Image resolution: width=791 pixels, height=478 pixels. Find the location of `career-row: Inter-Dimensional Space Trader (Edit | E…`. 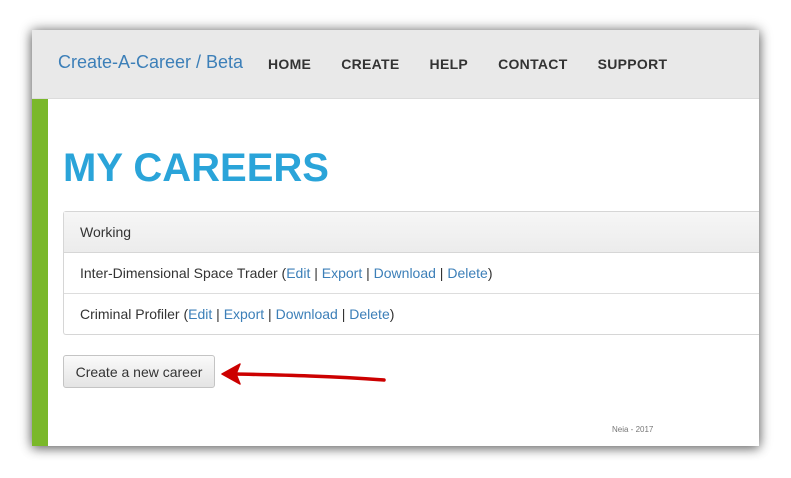

career-row: Inter-Dimensional Space Trader (Edit | E… is located at coordinates (411, 273).